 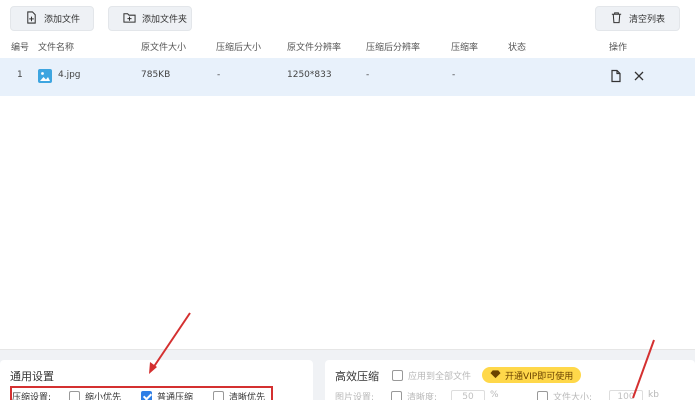 I want to click on option-clarity-first: 清晰优先, so click(x=239, y=395).